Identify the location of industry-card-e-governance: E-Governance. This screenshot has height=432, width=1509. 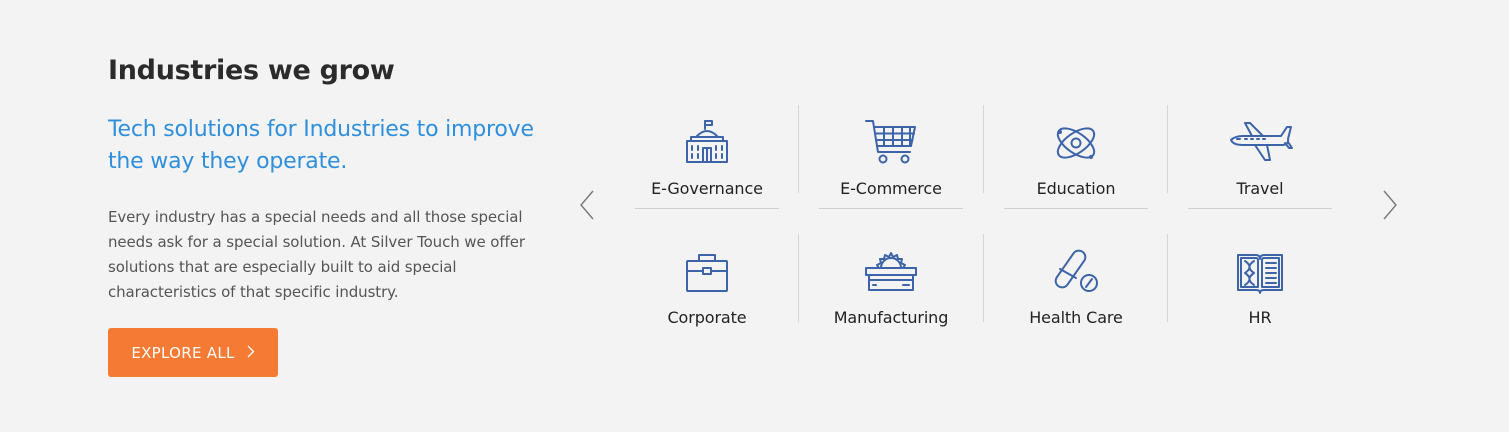
(707, 156).